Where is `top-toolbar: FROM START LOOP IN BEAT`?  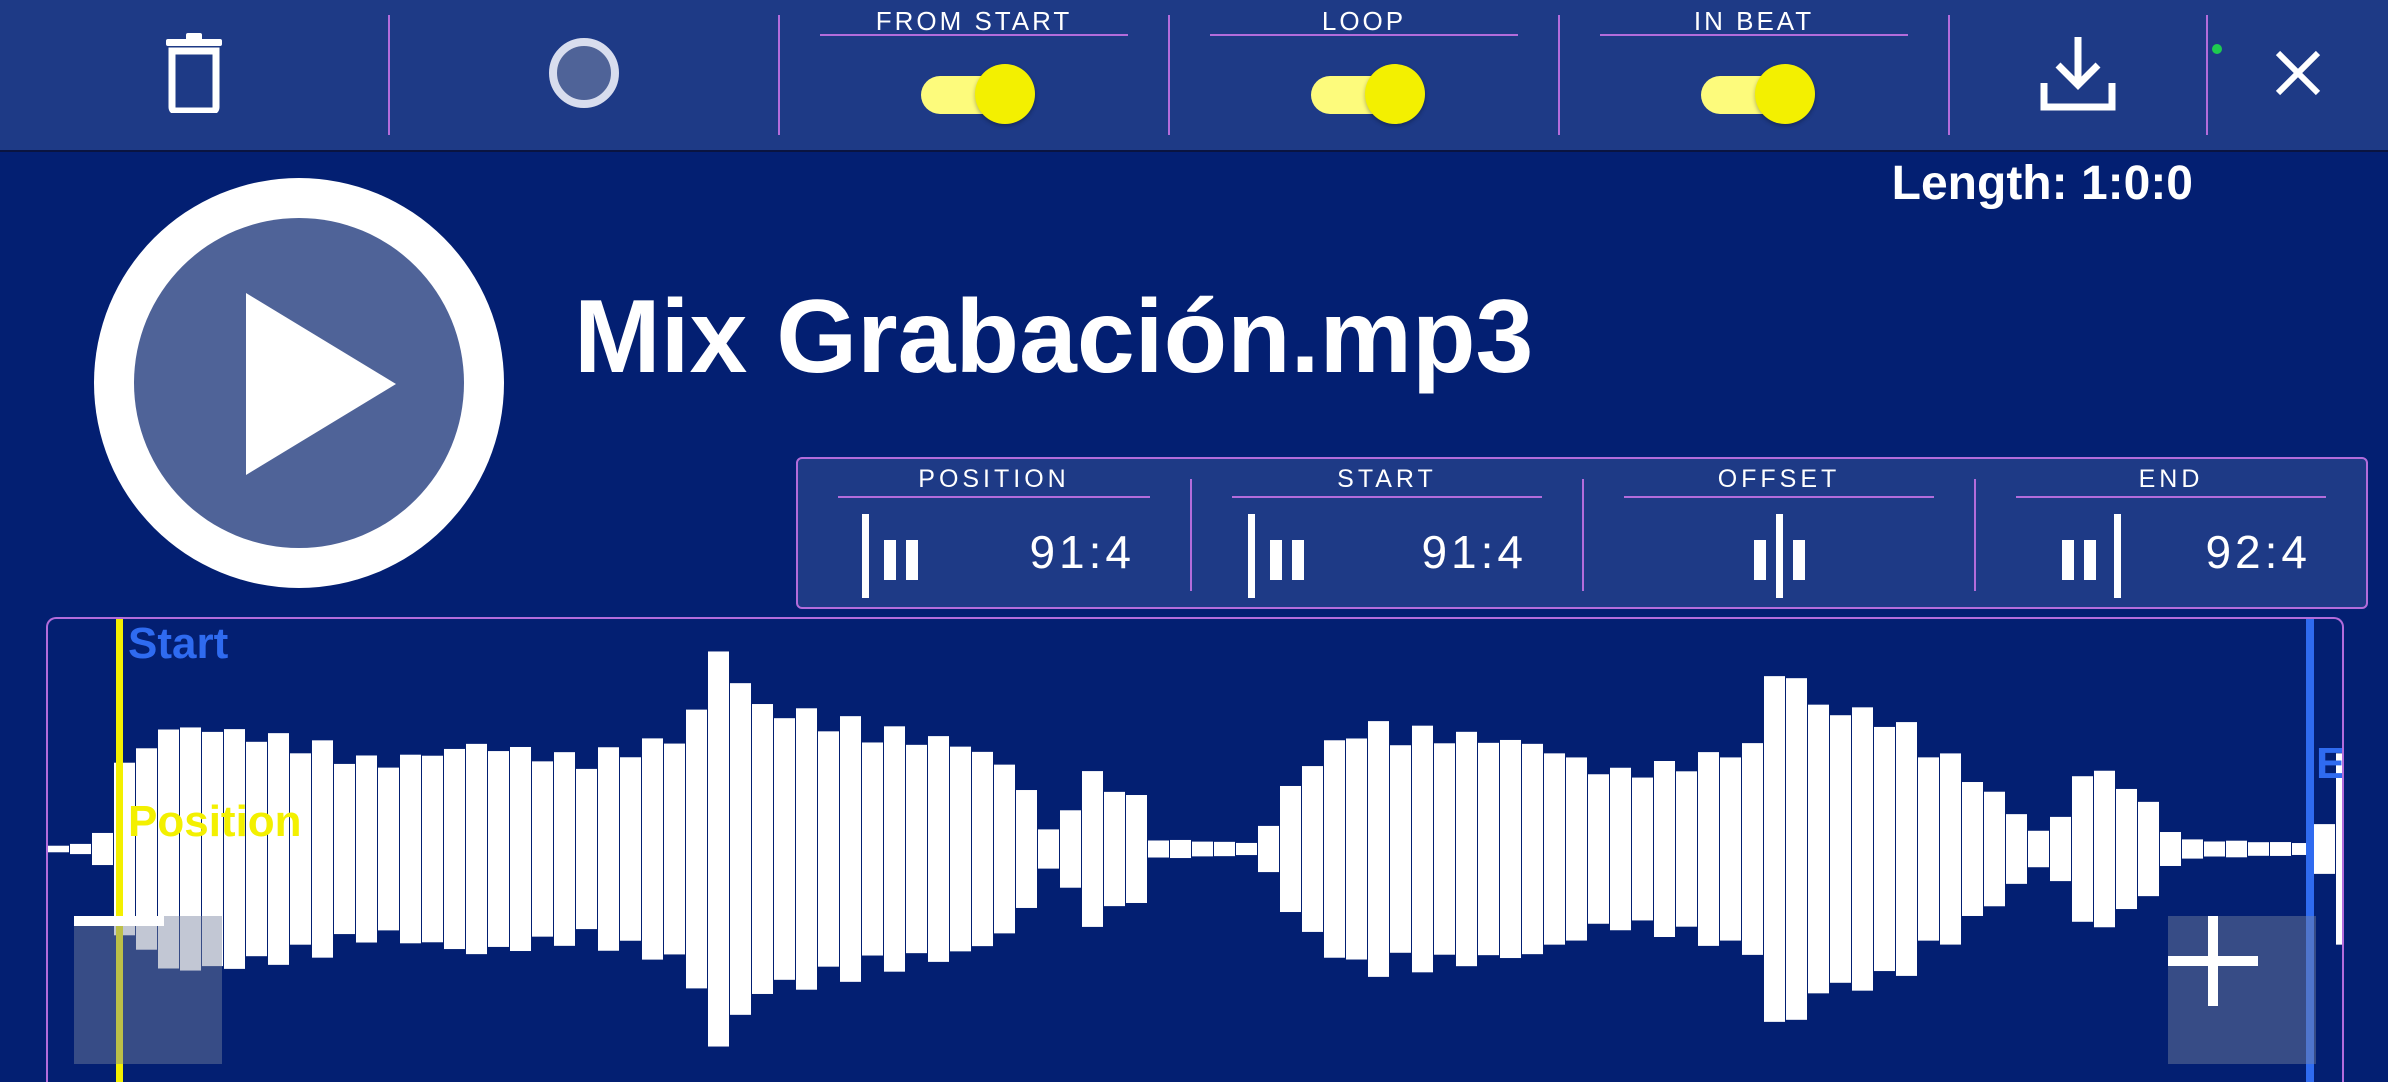
top-toolbar: FROM START LOOP IN BEAT is located at coordinates (1194, 76).